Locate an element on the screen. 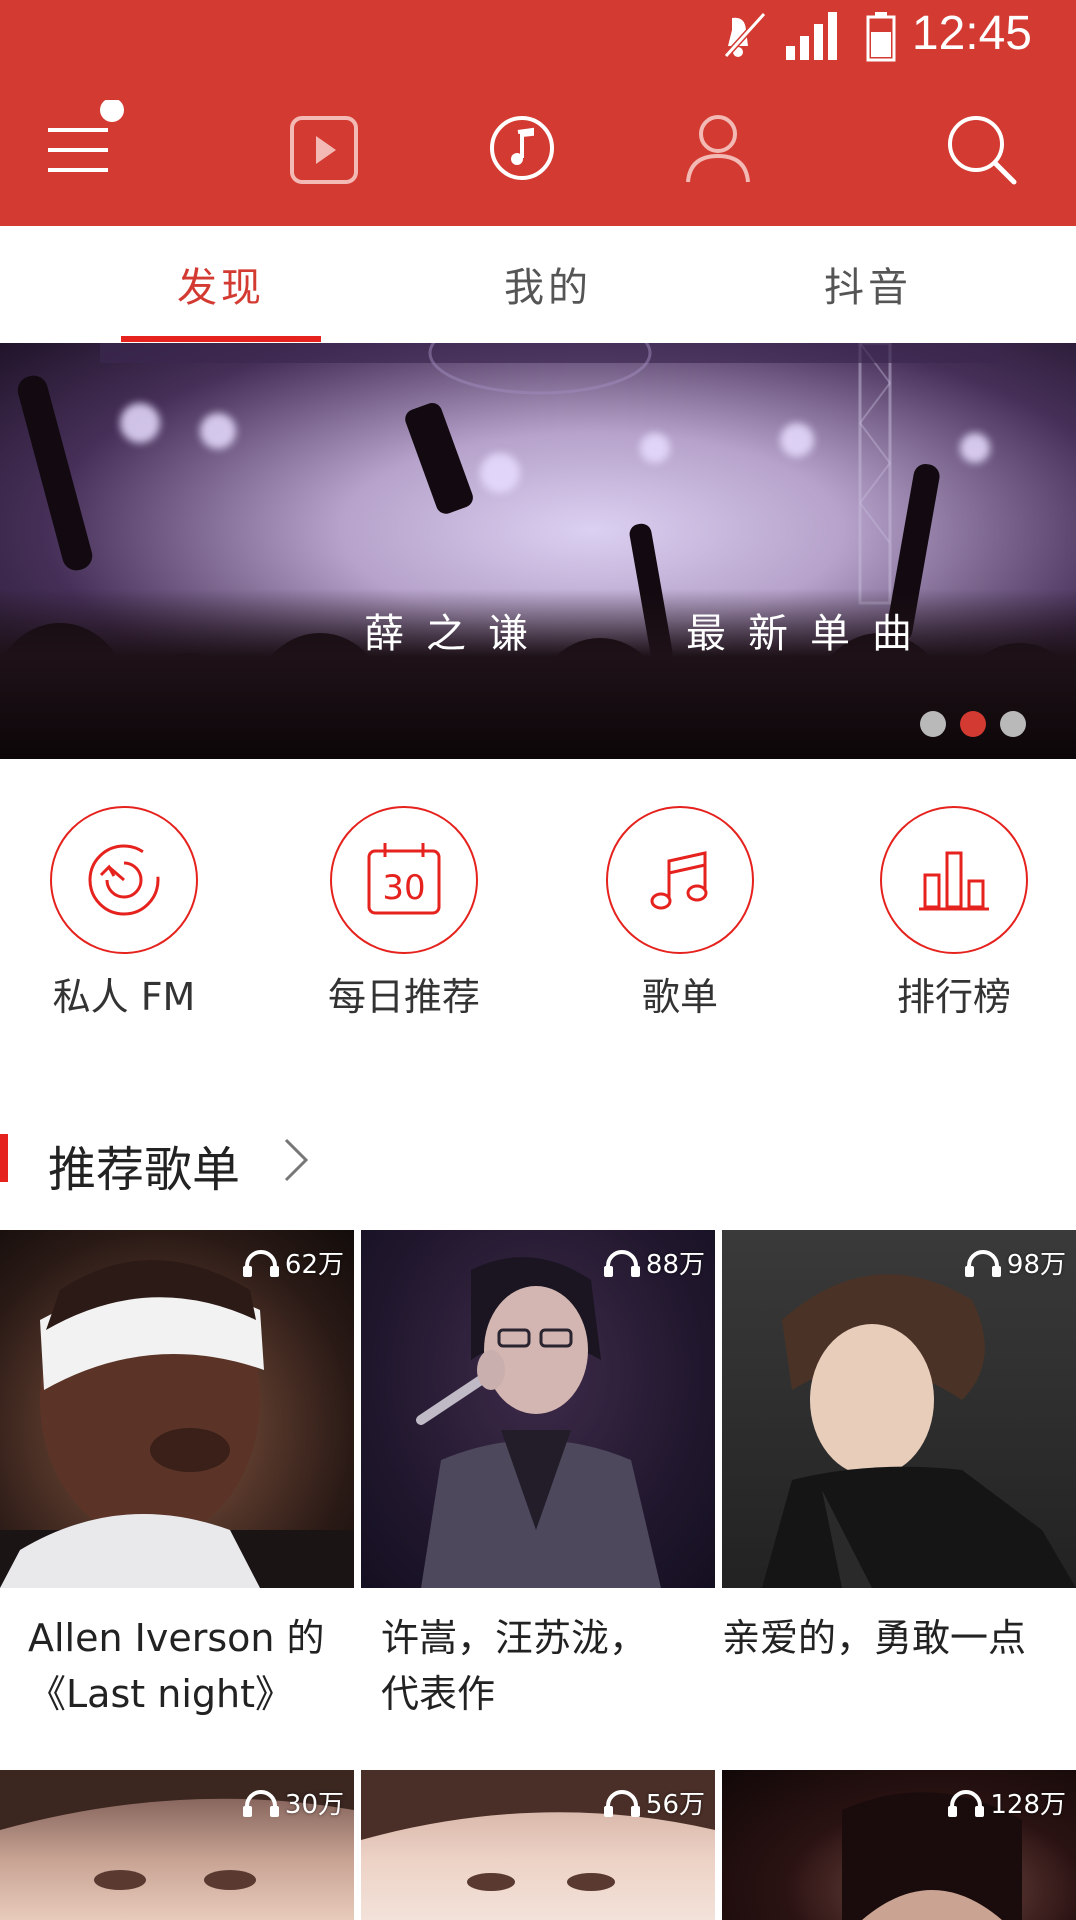 The width and height of the screenshot is (1076, 1920). entry-daily-recommend: 30 每日推荐 is located at coordinates (404, 916).